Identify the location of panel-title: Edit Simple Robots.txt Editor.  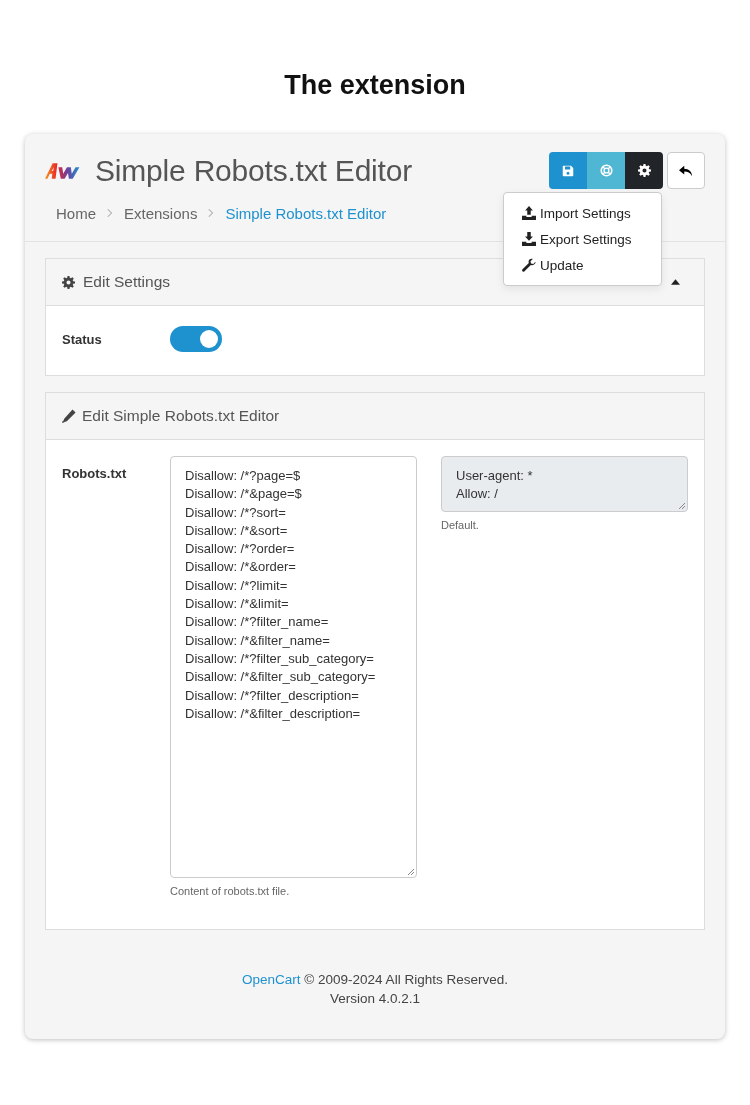
(181, 416).